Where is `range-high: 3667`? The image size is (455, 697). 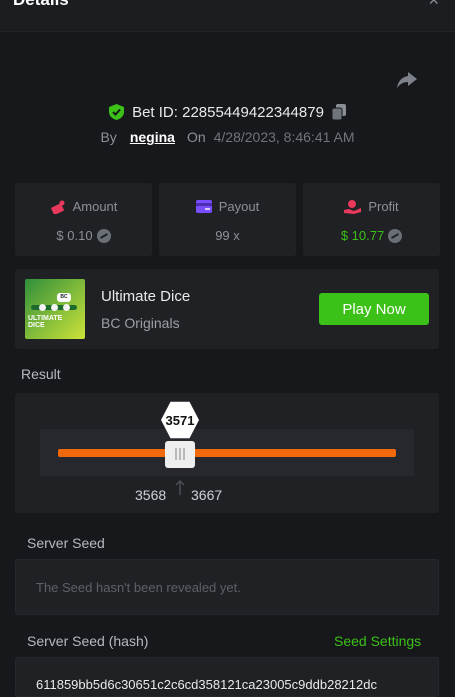
range-high: 3667 is located at coordinates (207, 495).